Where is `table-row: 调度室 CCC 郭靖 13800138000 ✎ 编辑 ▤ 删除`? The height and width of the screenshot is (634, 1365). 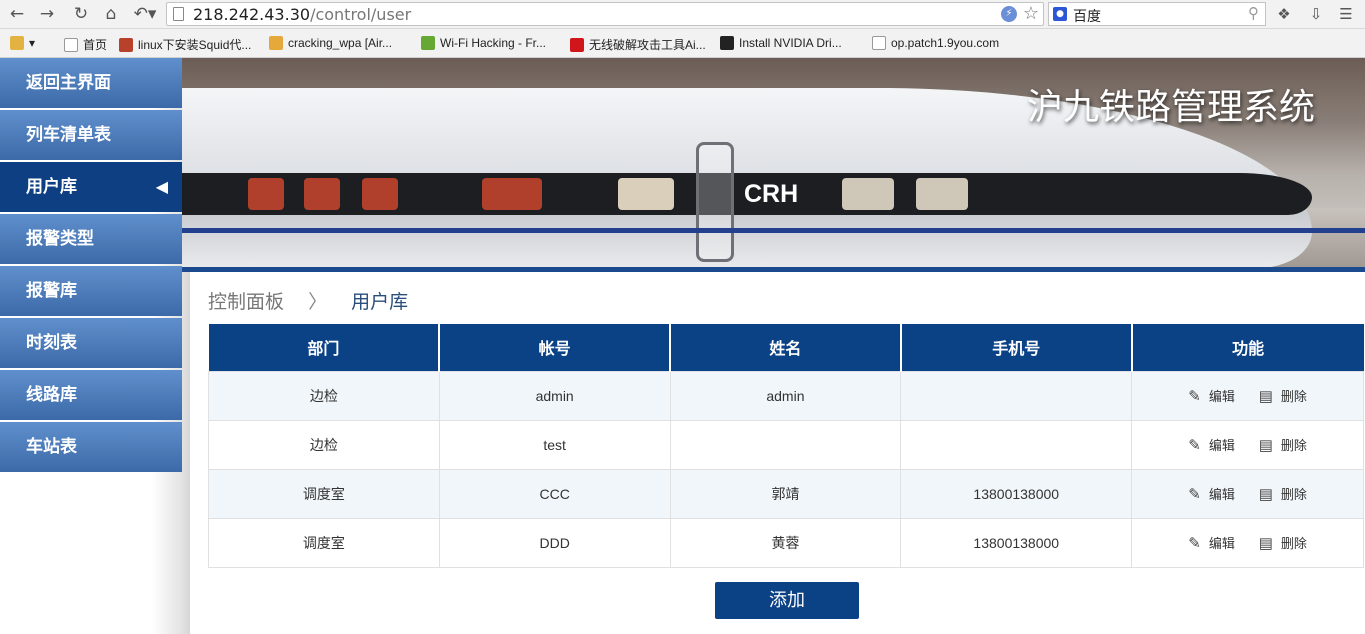 table-row: 调度室 CCC 郭靖 13800138000 ✎ 编辑 ▤ 删除 is located at coordinates (786, 493).